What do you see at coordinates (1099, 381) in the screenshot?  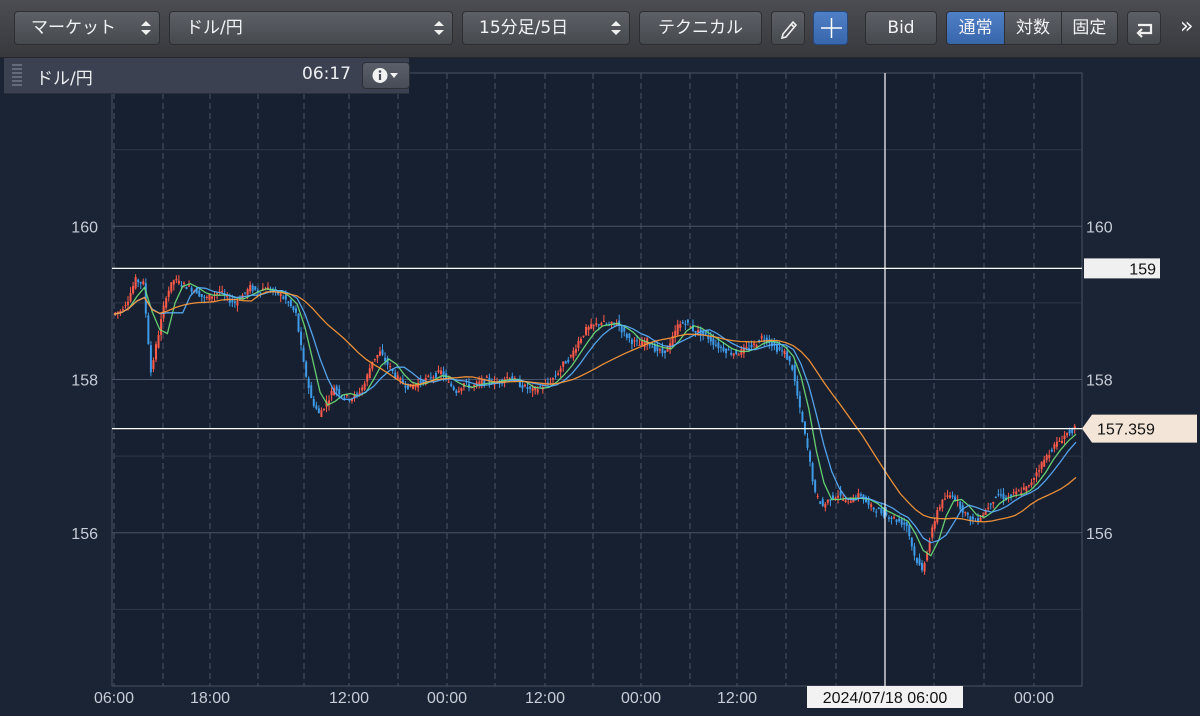 I see `y-tick-label-right: 158` at bounding box center [1099, 381].